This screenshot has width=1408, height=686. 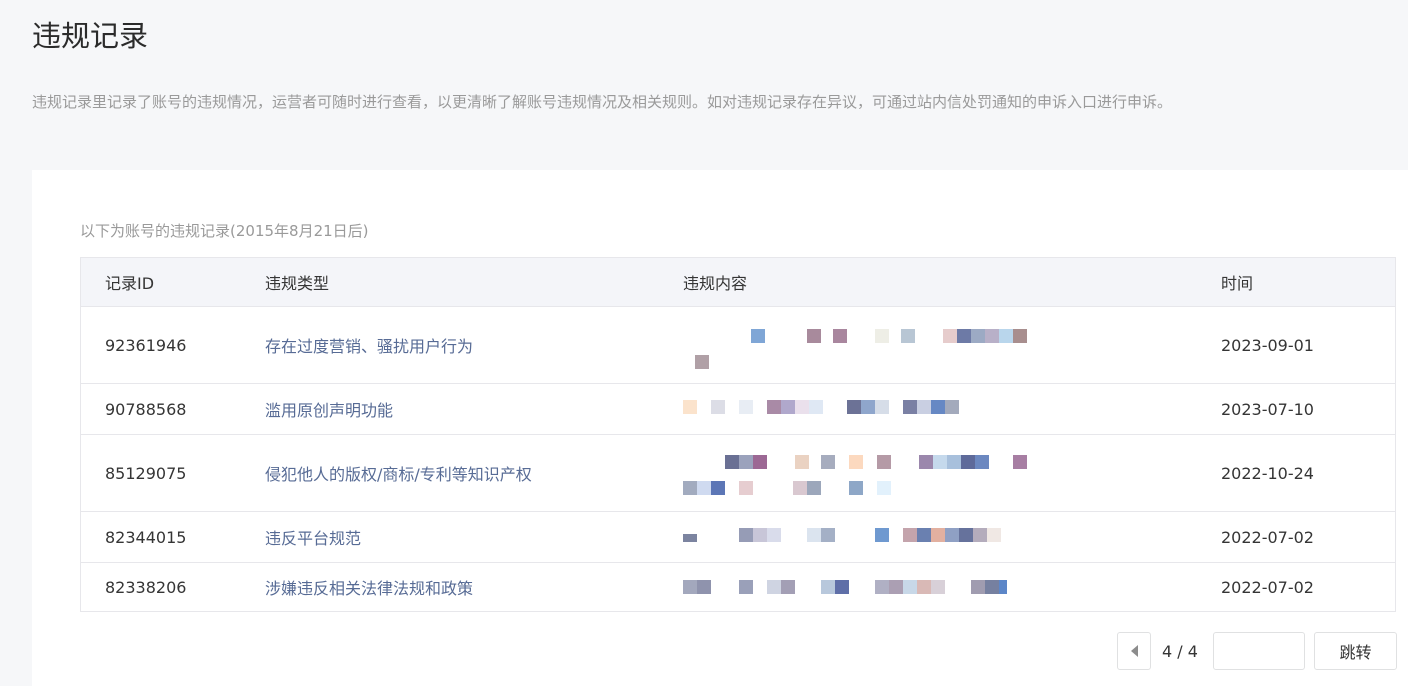 What do you see at coordinates (369, 587) in the screenshot?
I see `record-type: 涉嫌违反相关法律法规和政策` at bounding box center [369, 587].